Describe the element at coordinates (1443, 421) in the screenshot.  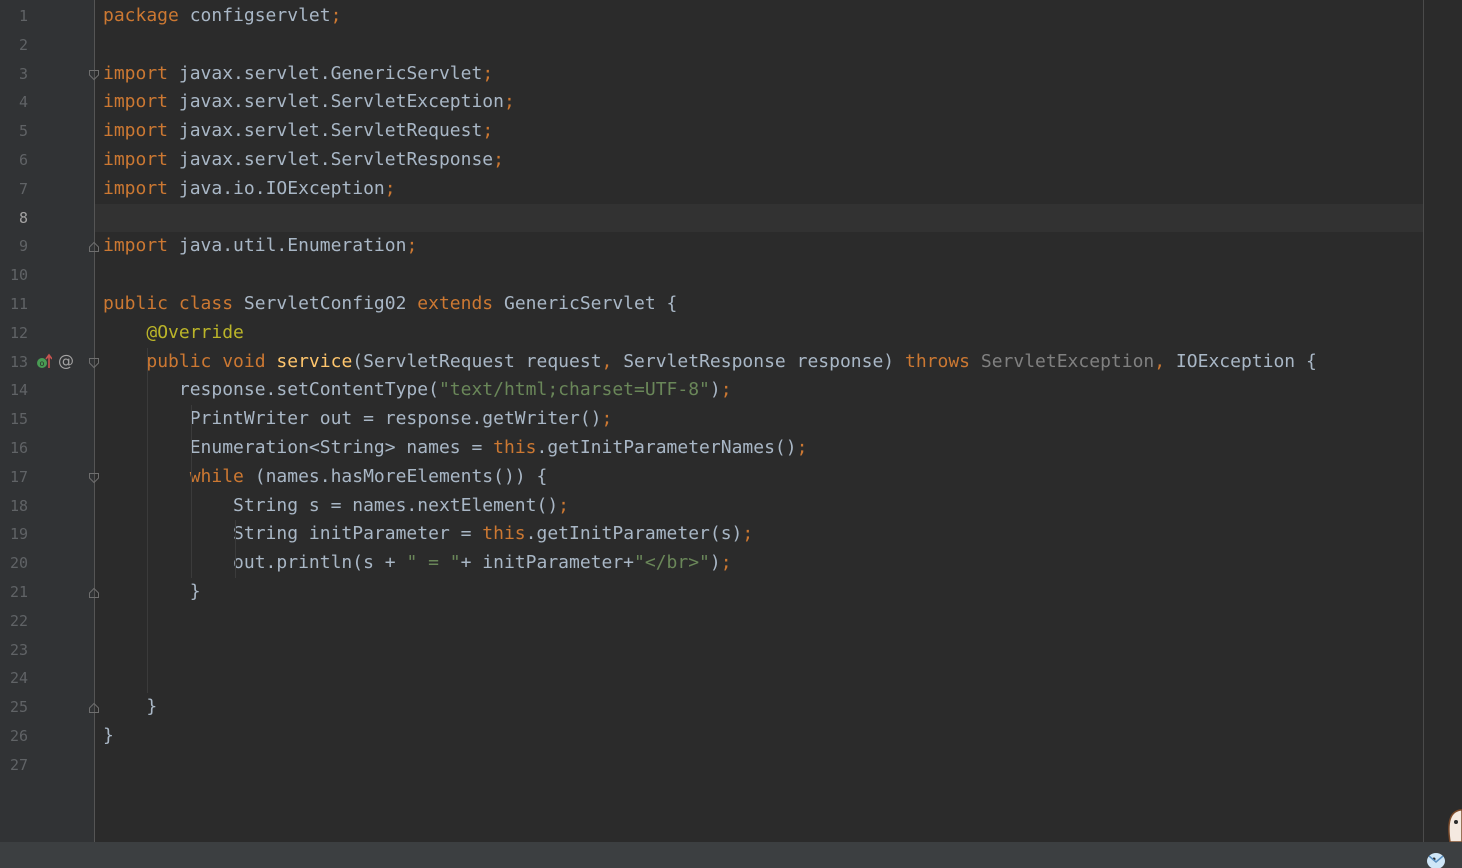
I see `scrollbar-track` at that location.